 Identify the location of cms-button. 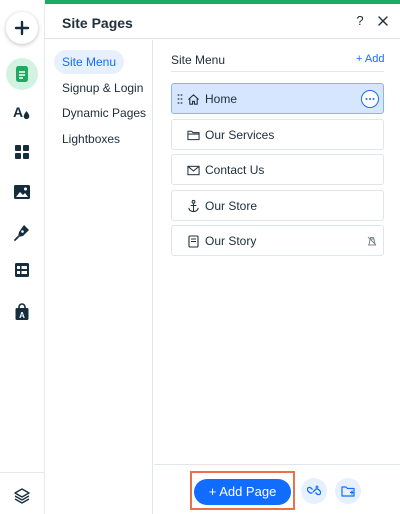
(22, 270).